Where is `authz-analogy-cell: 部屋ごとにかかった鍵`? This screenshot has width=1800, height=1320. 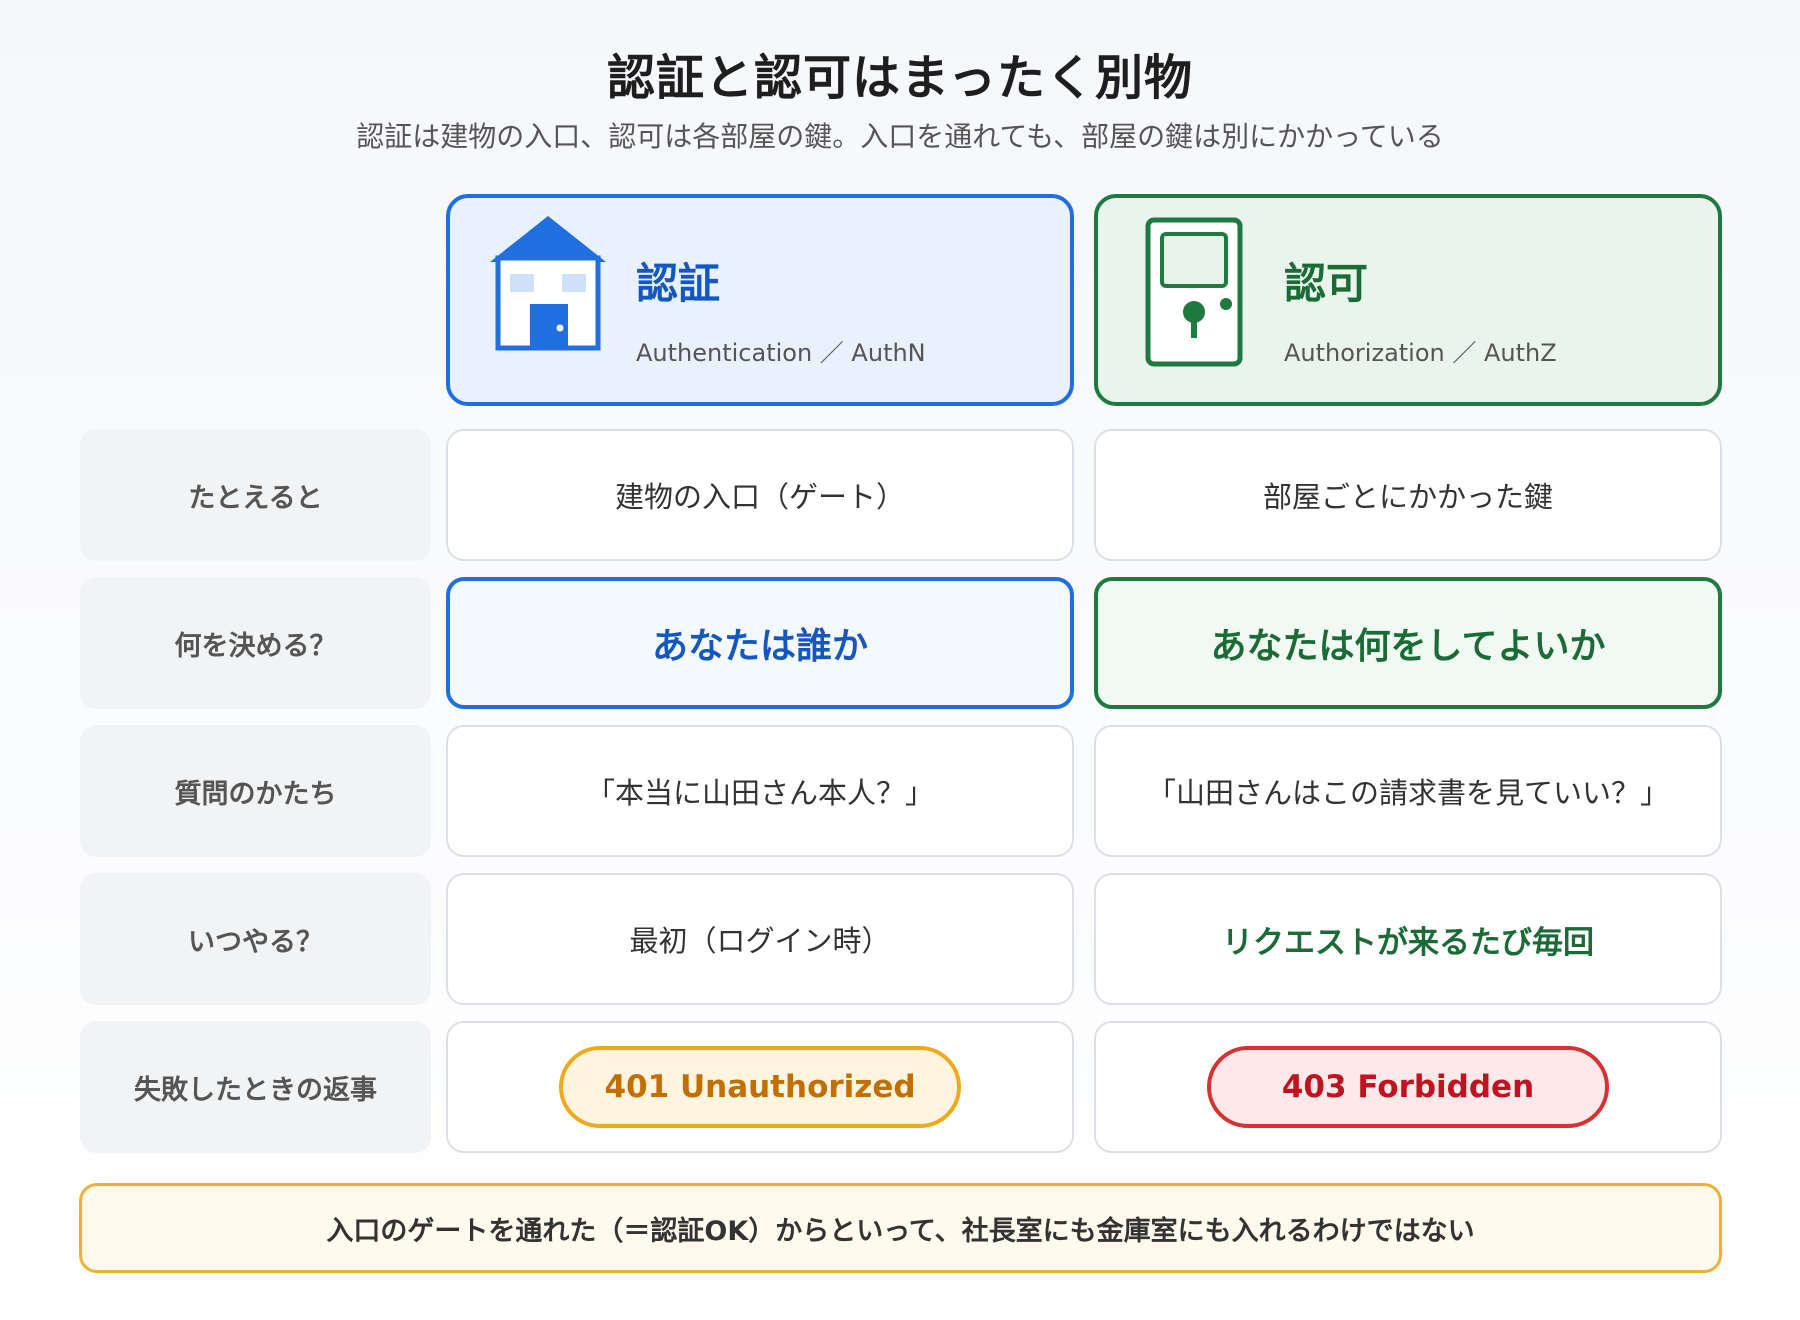
authz-analogy-cell: 部屋ごとにかかった鍵 is located at coordinates (1408, 495).